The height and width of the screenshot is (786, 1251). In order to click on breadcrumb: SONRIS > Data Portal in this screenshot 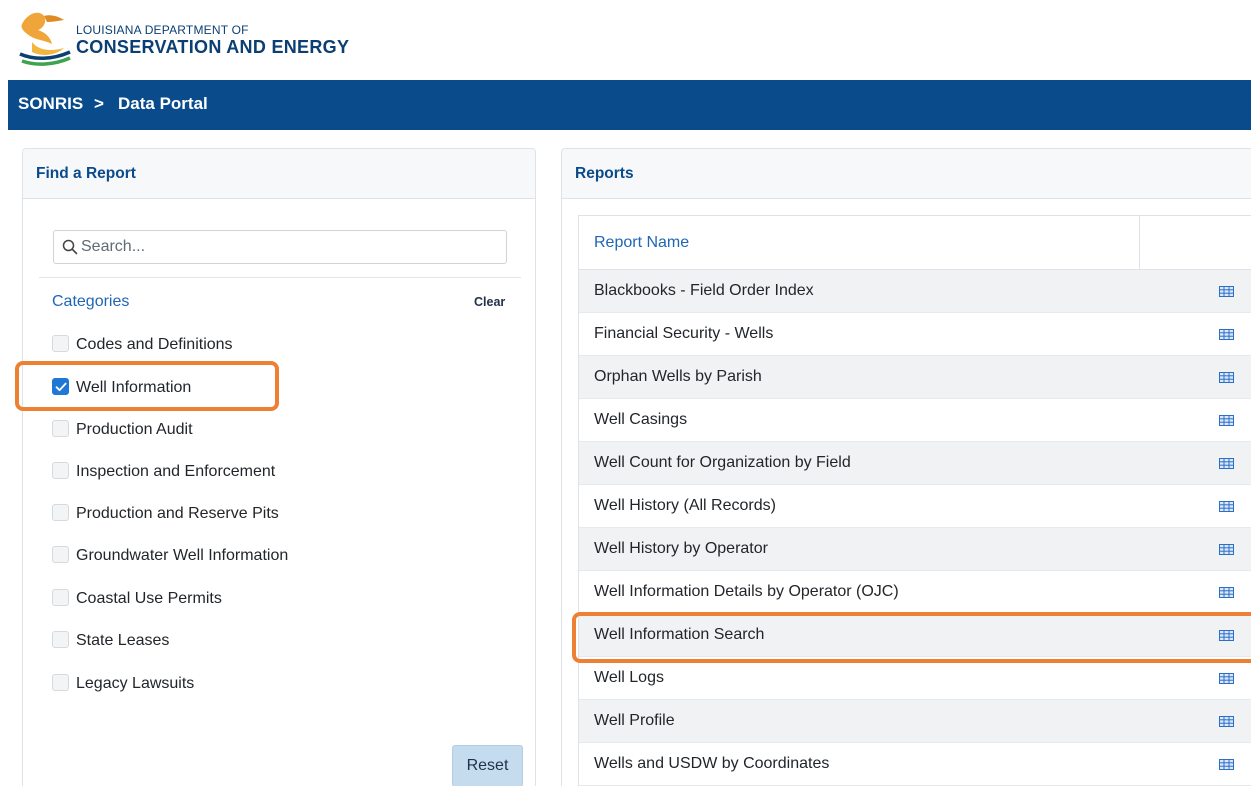, I will do `click(629, 105)`.